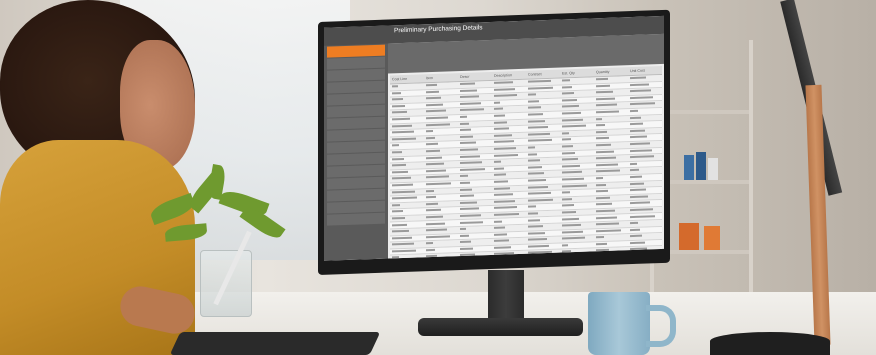  Describe the element at coordinates (500, 327) in the screenshot. I see `monitor-base` at that location.